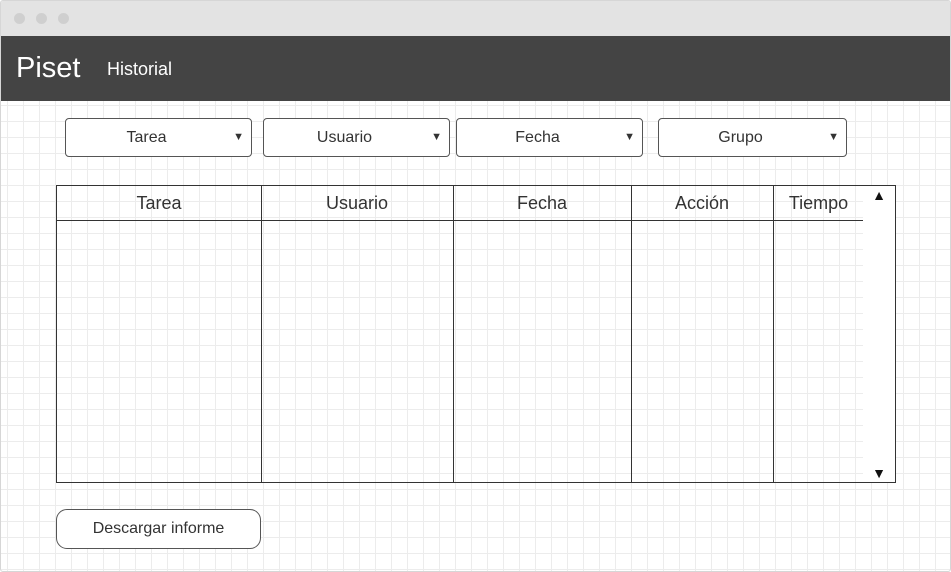 The image size is (951, 572). Describe the element at coordinates (139, 69) in the screenshot. I see `nav-historial: Historial` at that location.